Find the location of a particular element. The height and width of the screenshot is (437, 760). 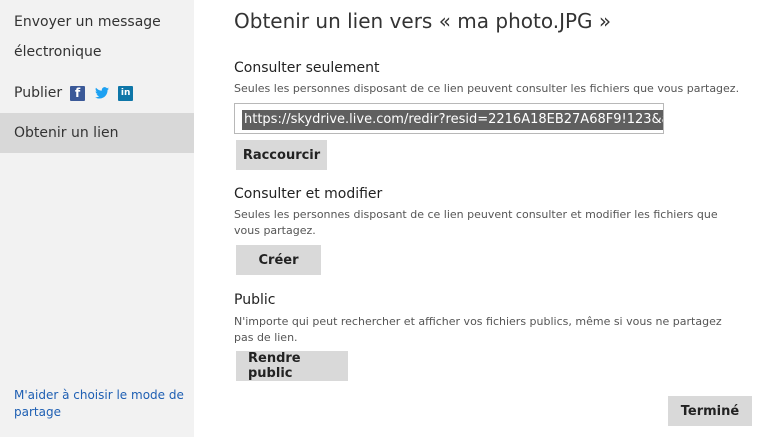

publish-item: Publier f in is located at coordinates (78, 93).